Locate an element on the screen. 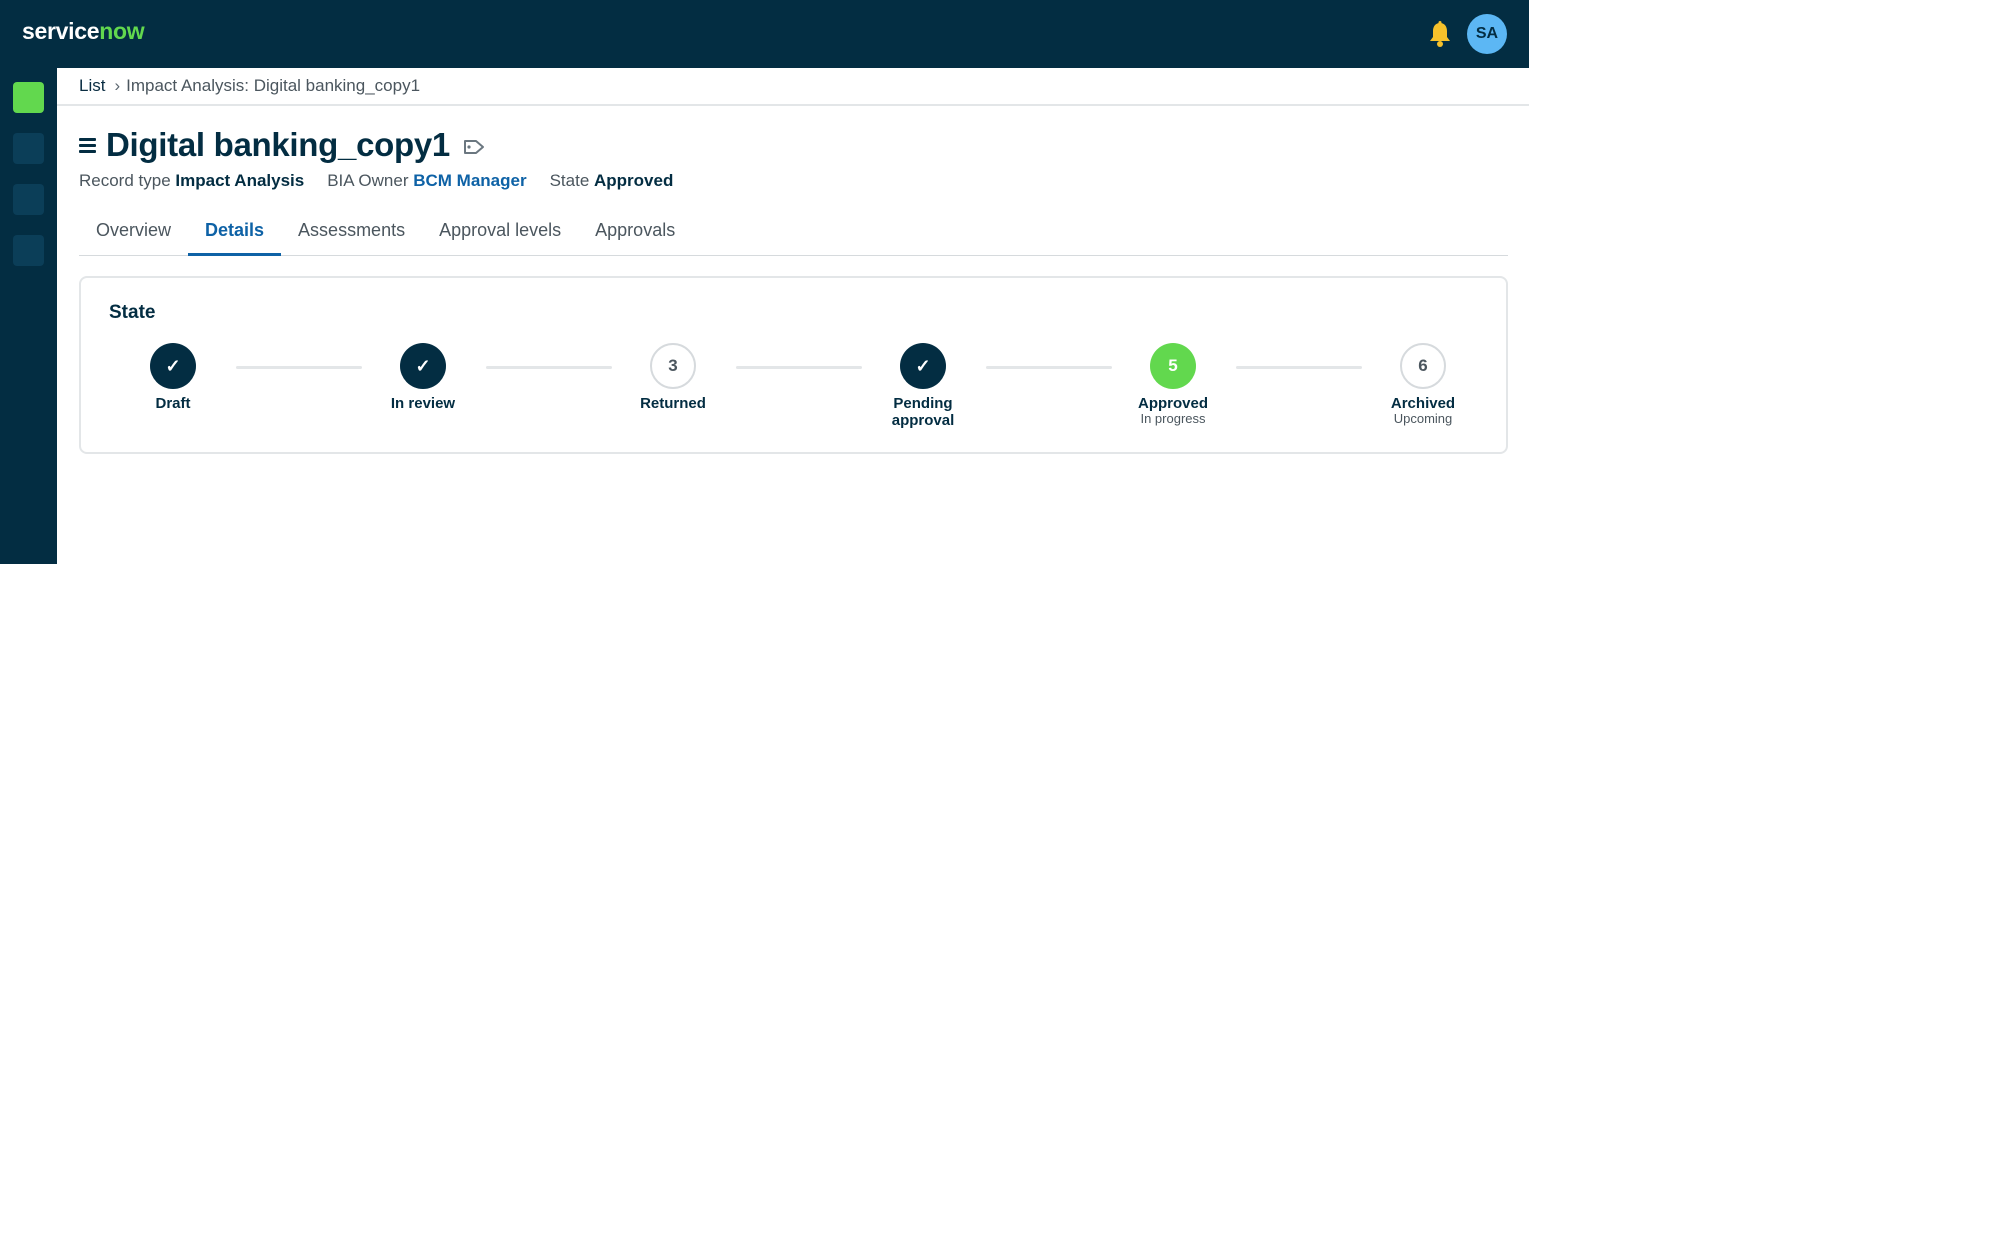  state-step-pending-approval: ✓ Pending approval is located at coordinates (923, 386).